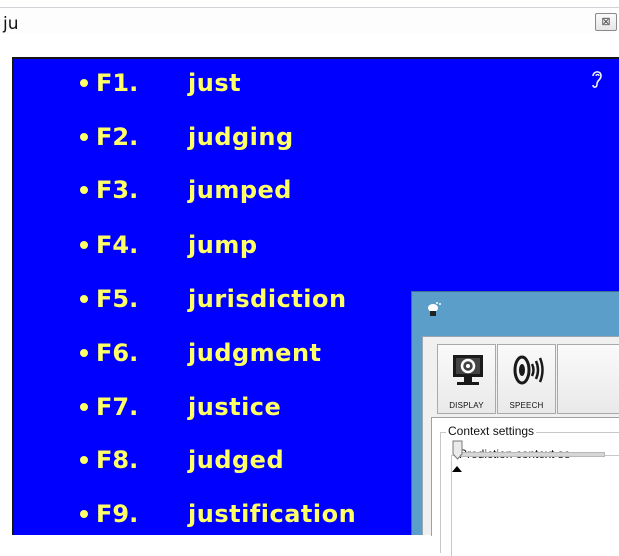  Describe the element at coordinates (117, 514) in the screenshot. I see `prediction-key: F9.` at that location.